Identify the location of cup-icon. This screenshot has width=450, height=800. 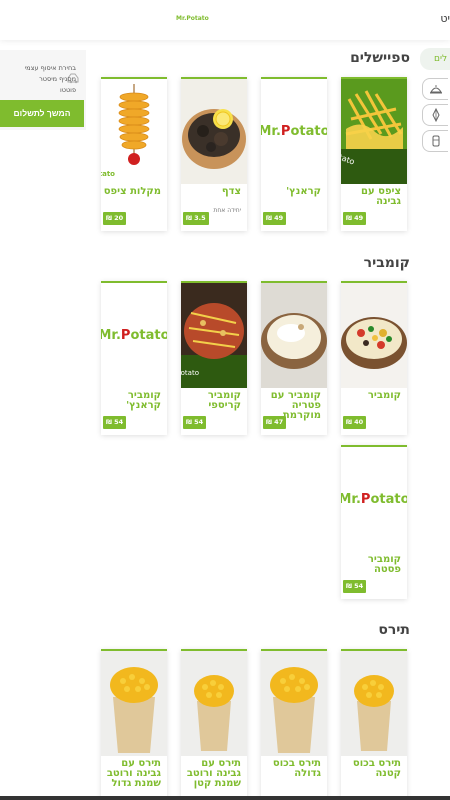
(435, 141).